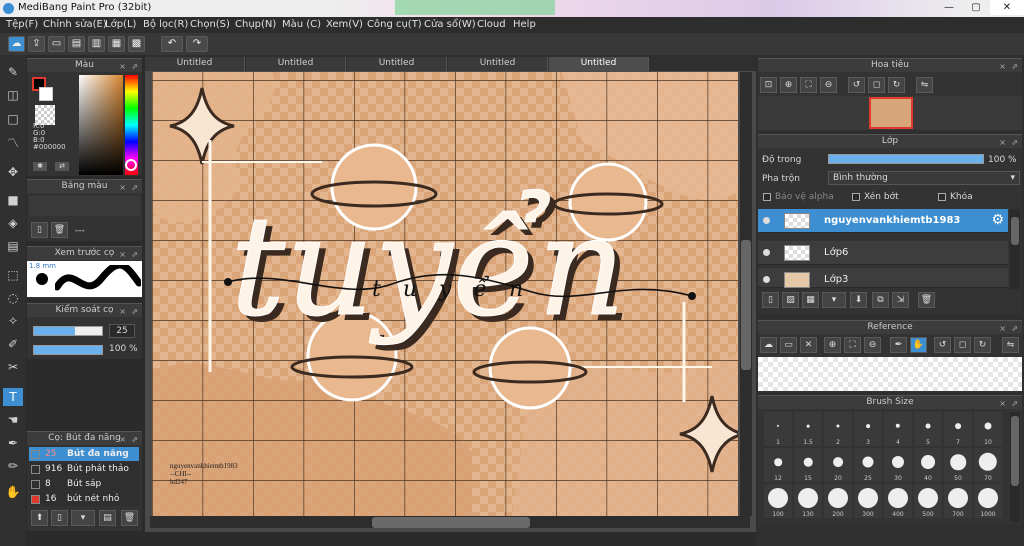  Describe the element at coordinates (949, 7) in the screenshot. I see `minimize-button: —` at that location.